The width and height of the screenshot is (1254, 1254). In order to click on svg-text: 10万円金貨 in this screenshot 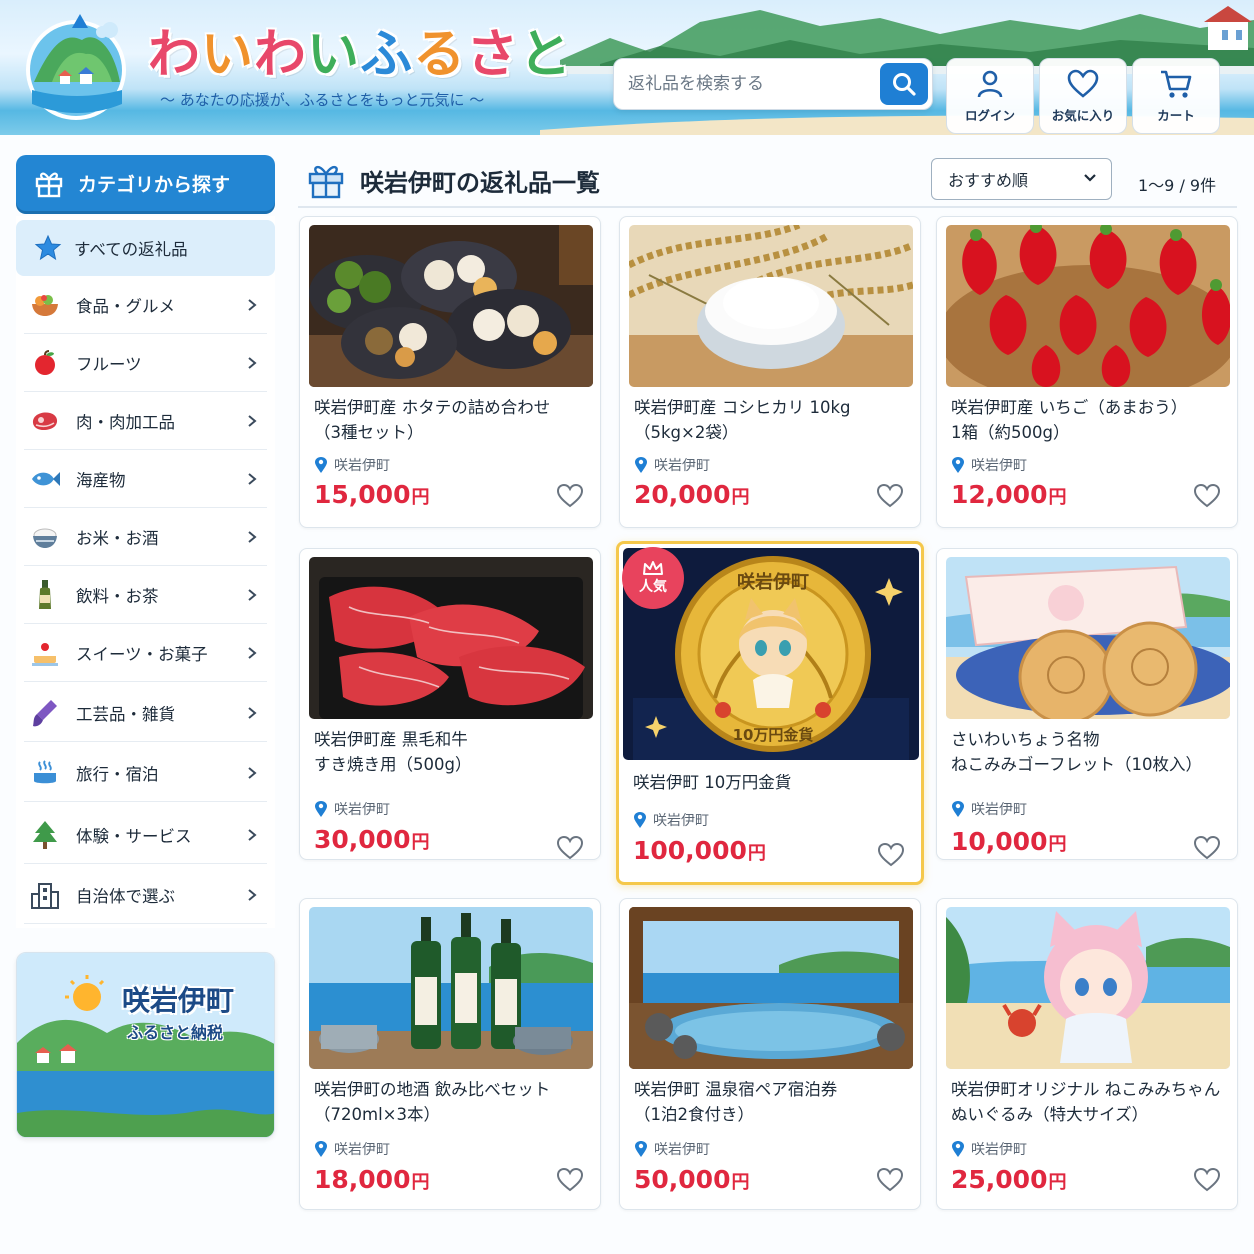, I will do `click(773, 735)`.